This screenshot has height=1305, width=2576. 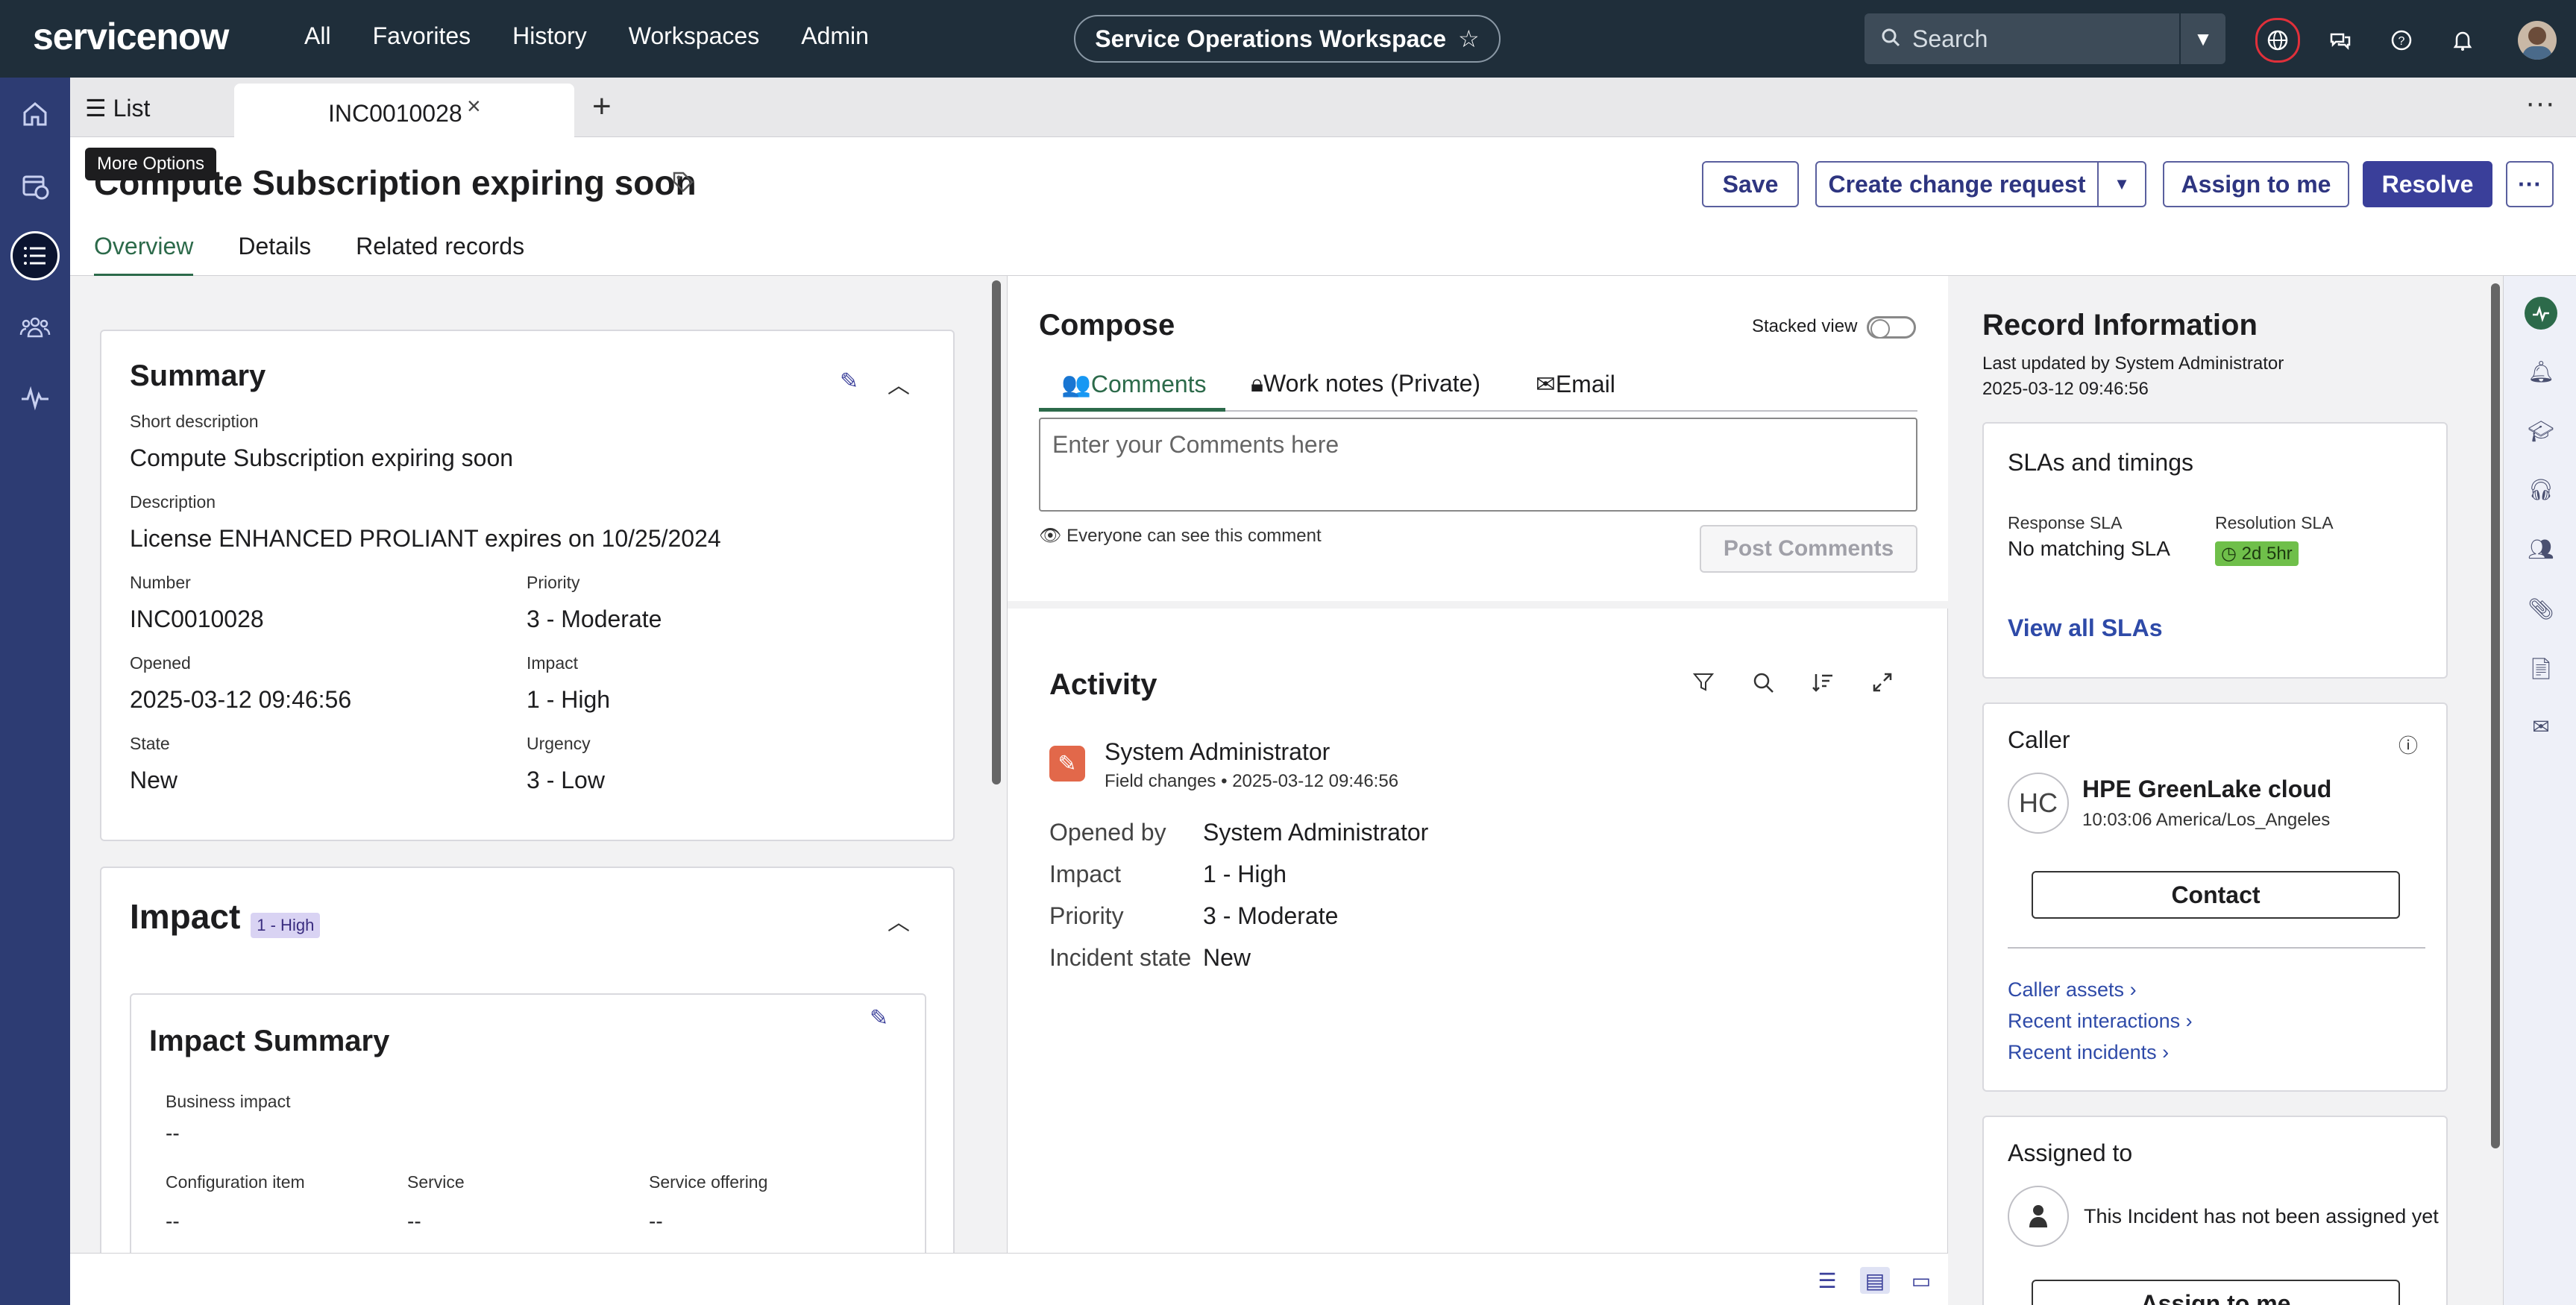 What do you see at coordinates (2094, 1021) in the screenshot?
I see `recent-interactions-label: Recent interactions` at bounding box center [2094, 1021].